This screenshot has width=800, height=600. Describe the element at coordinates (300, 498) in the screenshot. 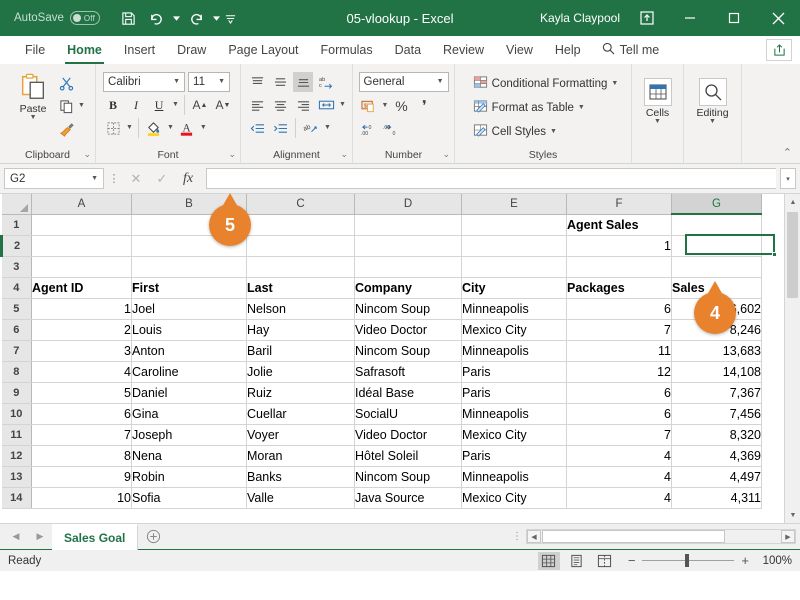

I see `grid-cell: Valle` at that location.